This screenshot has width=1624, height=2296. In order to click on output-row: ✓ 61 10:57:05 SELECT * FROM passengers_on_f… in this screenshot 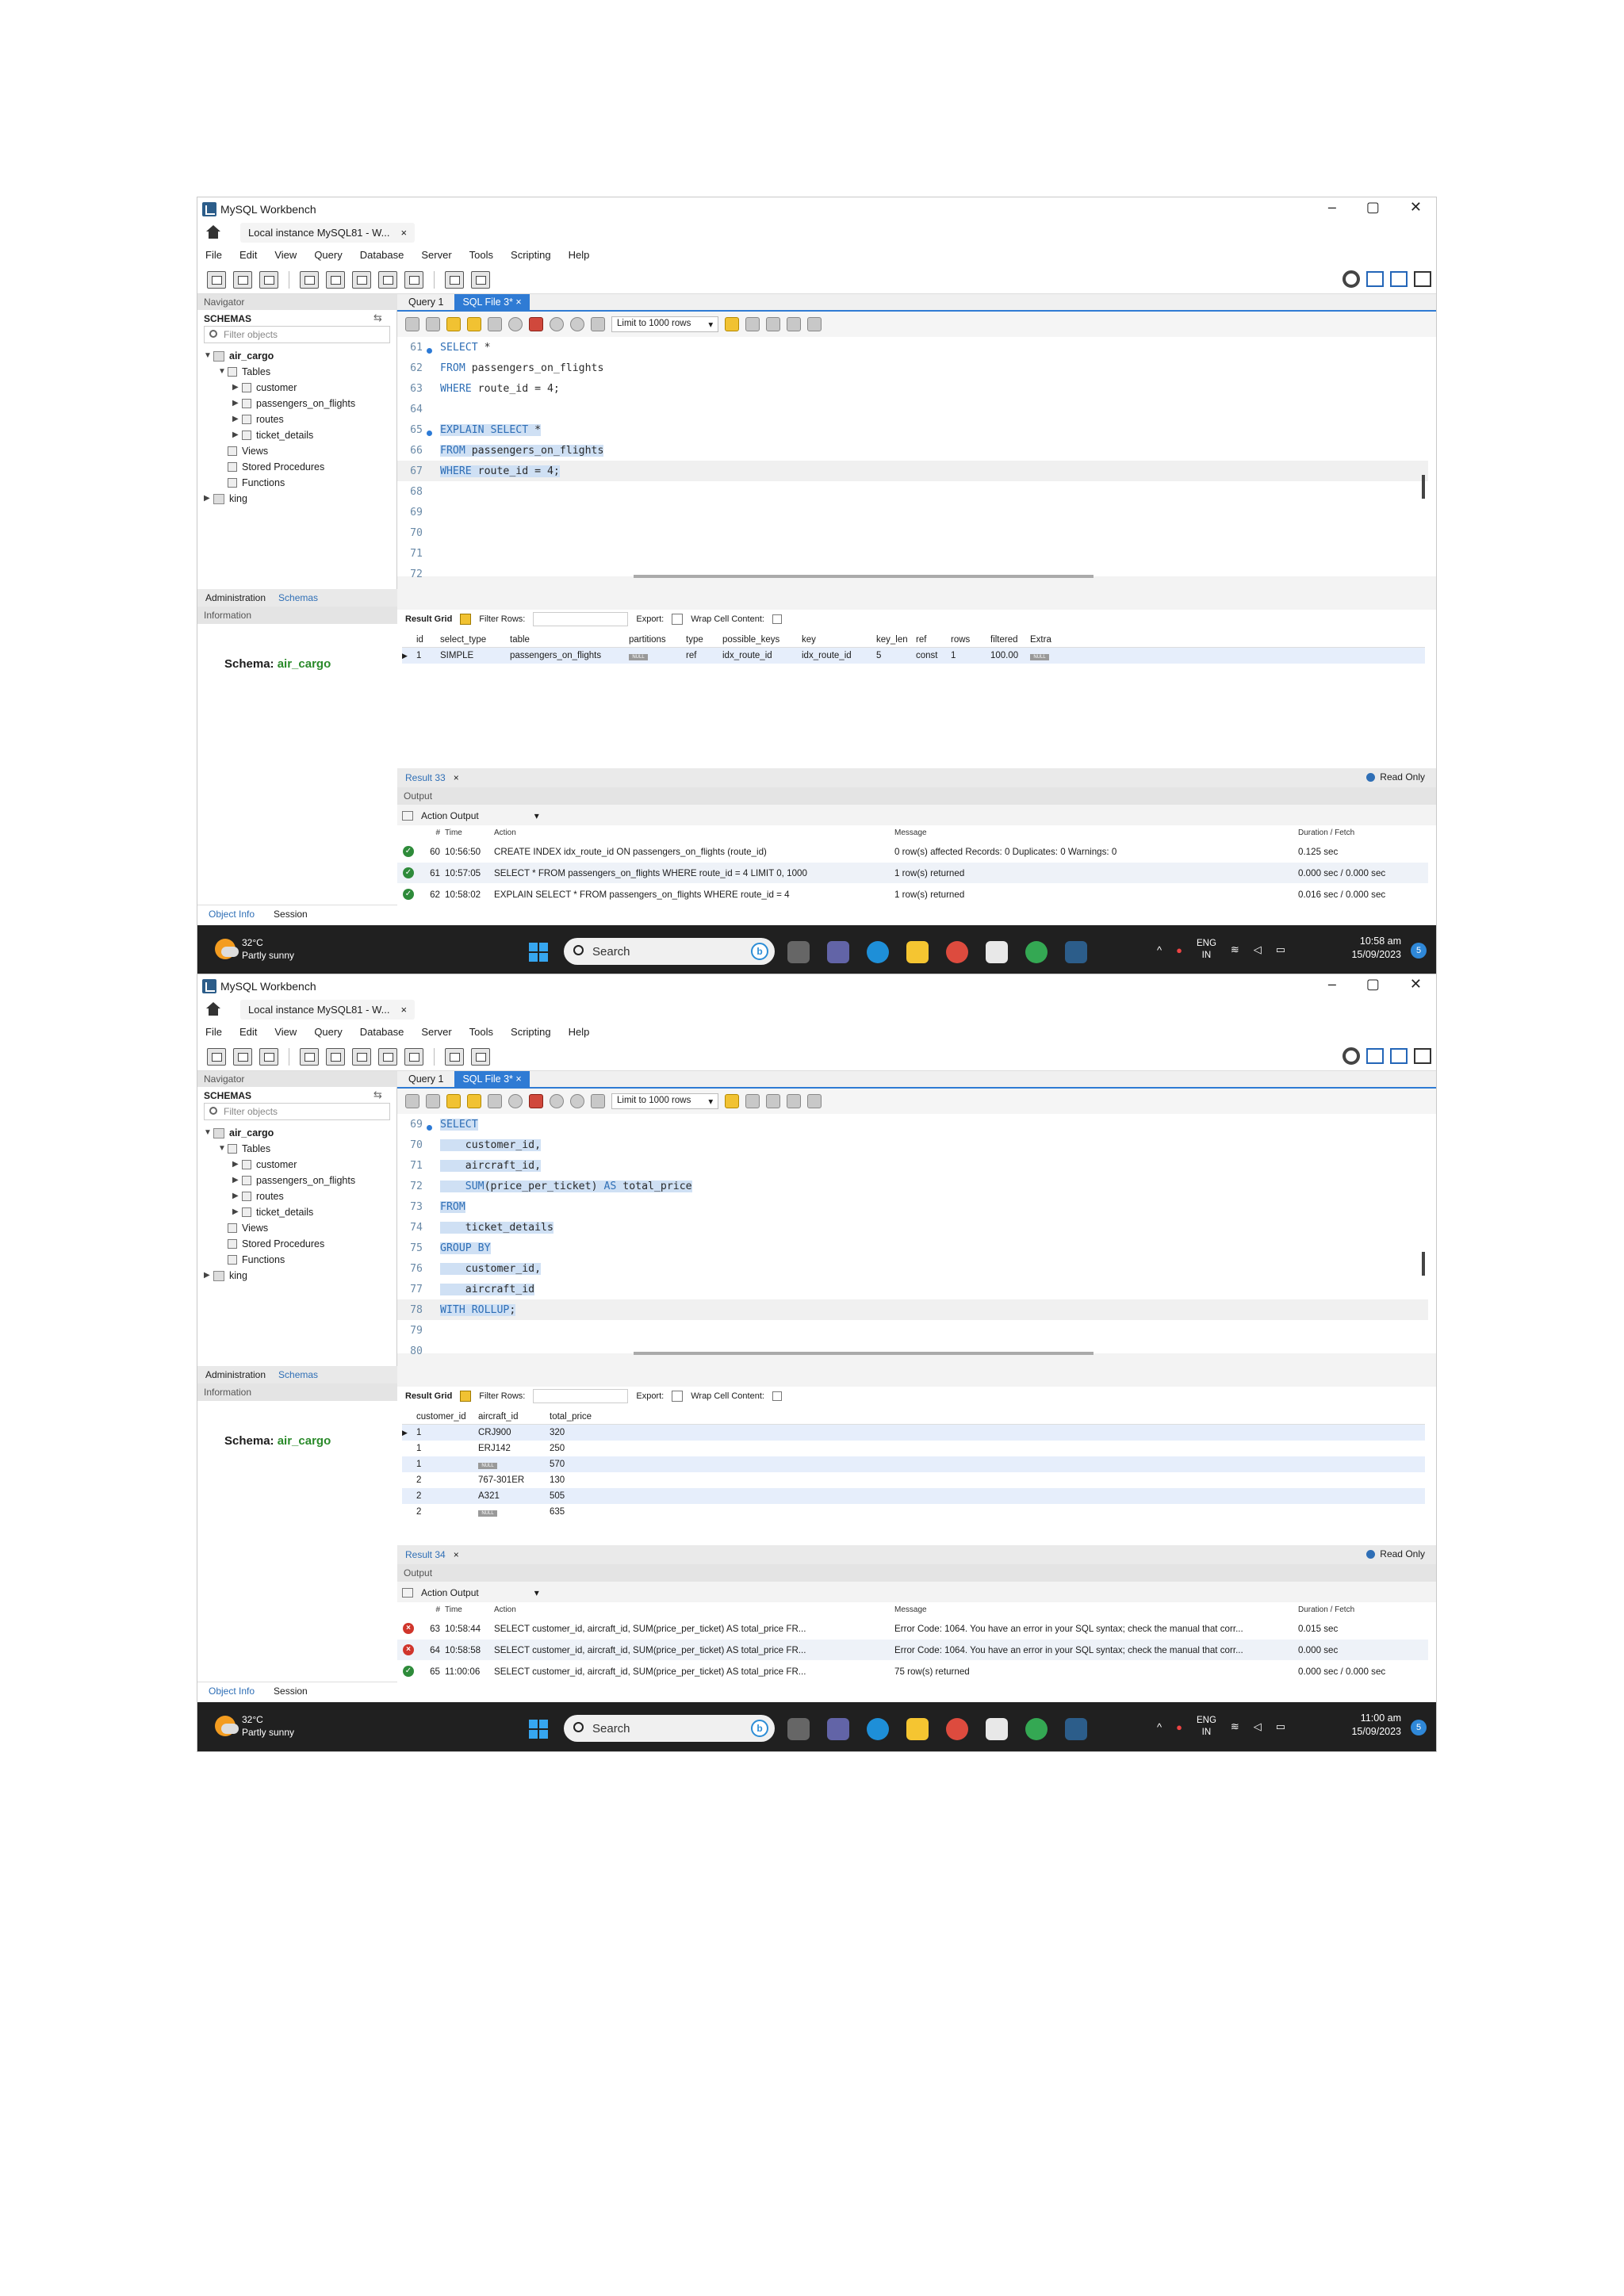, I will do `click(912, 873)`.